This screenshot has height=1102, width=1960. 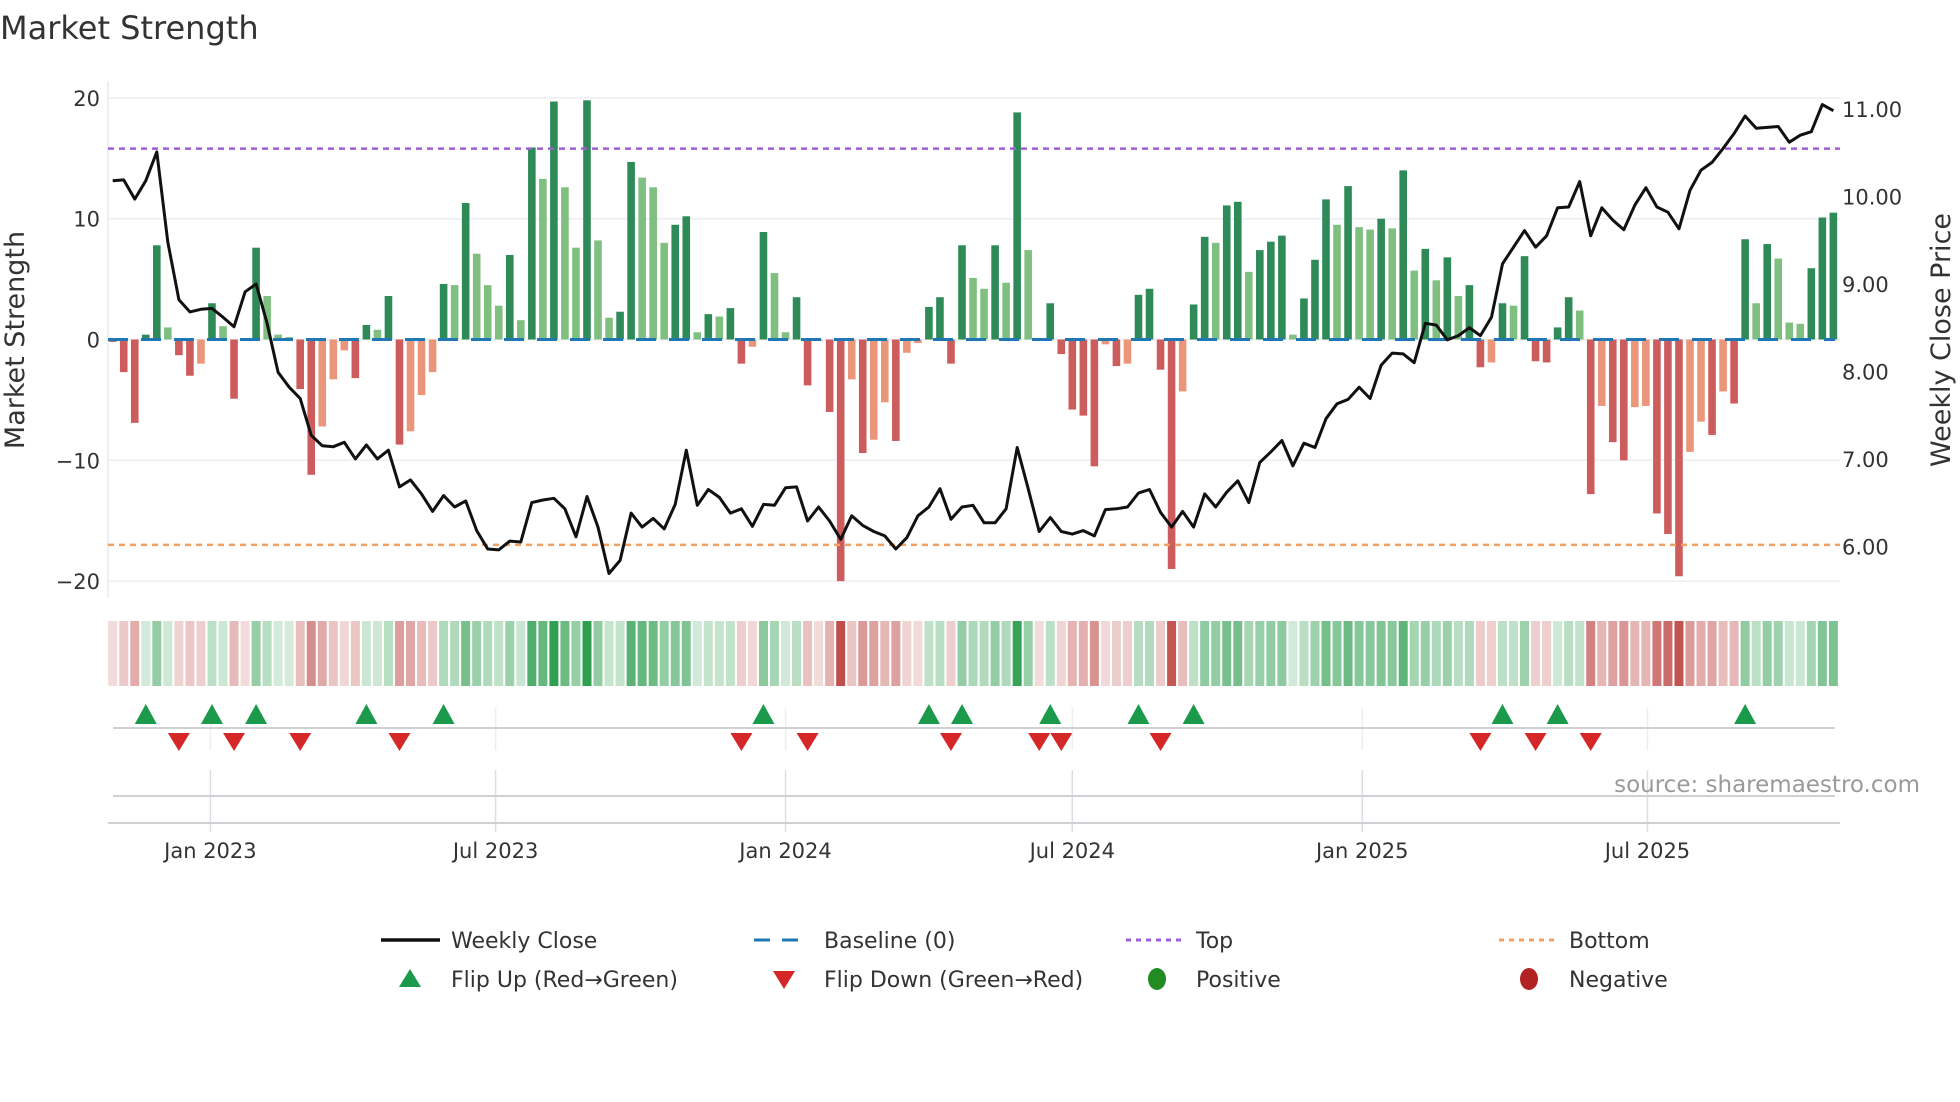 What do you see at coordinates (1865, 460) in the screenshot?
I see `y2-tick-label: 7.00` at bounding box center [1865, 460].